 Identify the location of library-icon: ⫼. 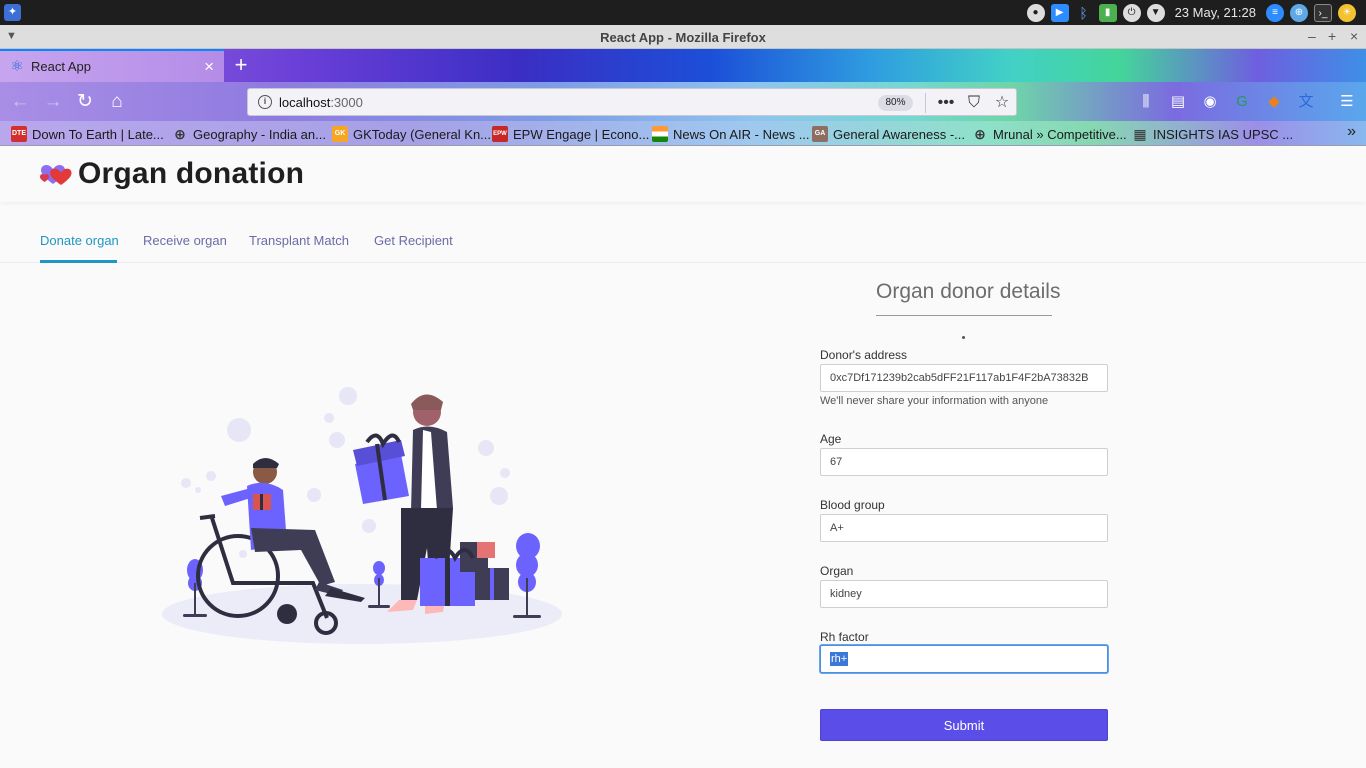
(1146, 102).